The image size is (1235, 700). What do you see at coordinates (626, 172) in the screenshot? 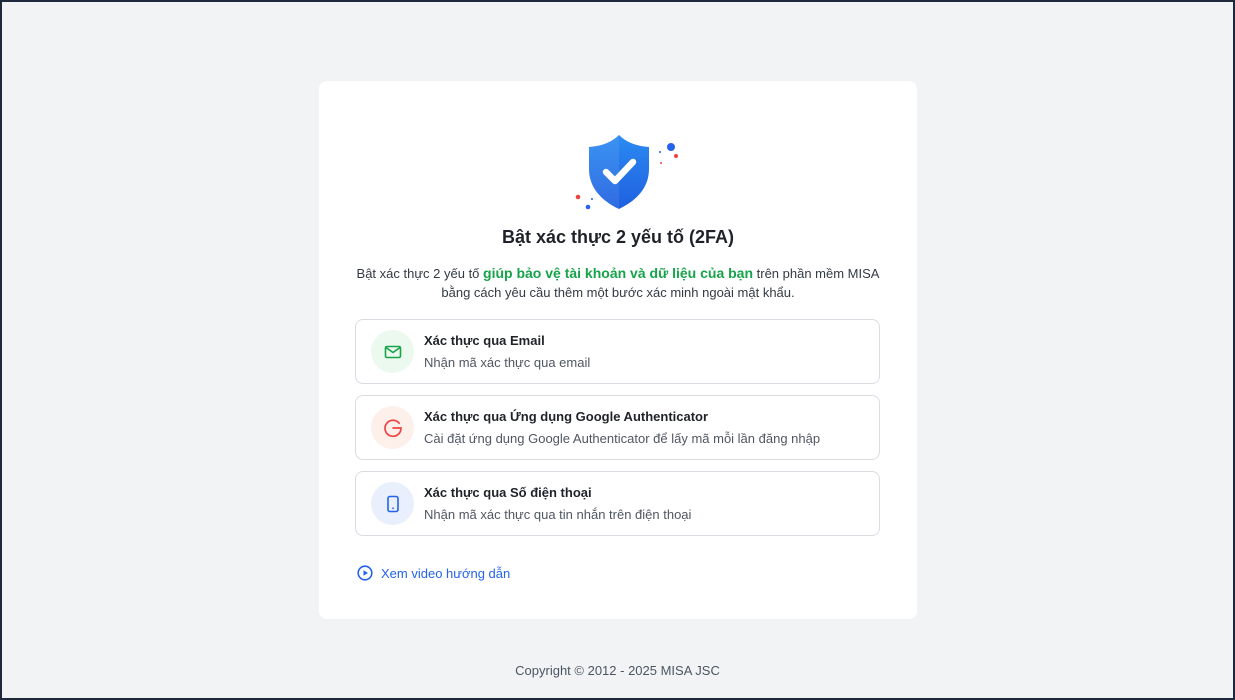
I see `shield-check-icon` at bounding box center [626, 172].